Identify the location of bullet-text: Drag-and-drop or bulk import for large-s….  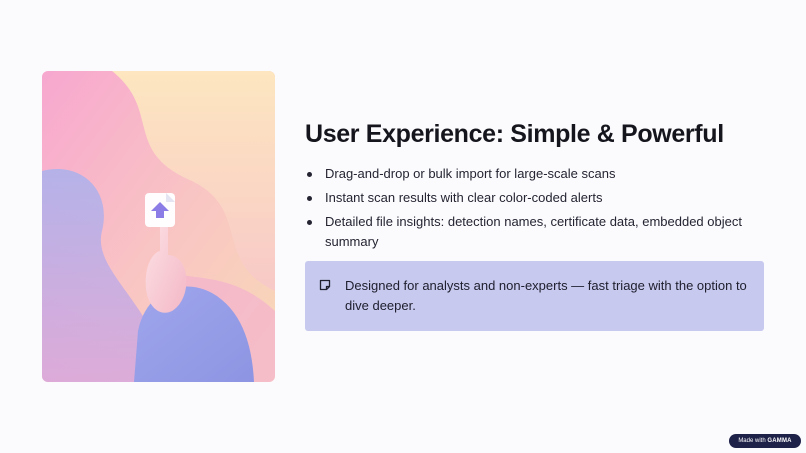
(470, 173).